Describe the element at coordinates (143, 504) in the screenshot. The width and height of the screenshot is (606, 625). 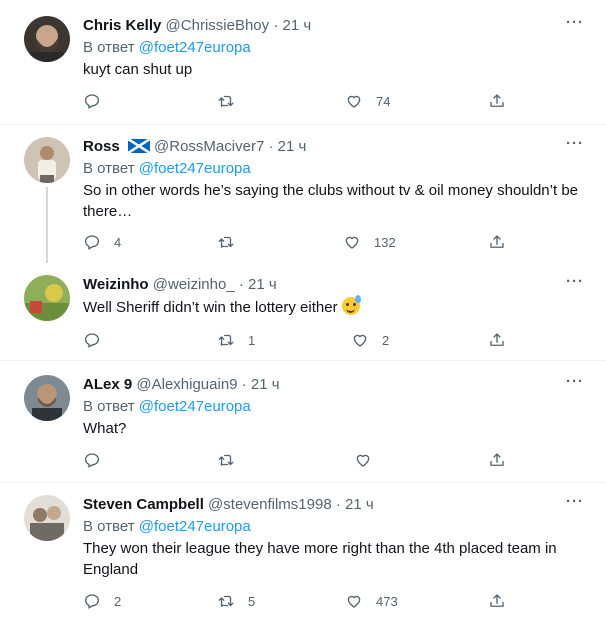
I see `display-name: Steven Campbell` at that location.